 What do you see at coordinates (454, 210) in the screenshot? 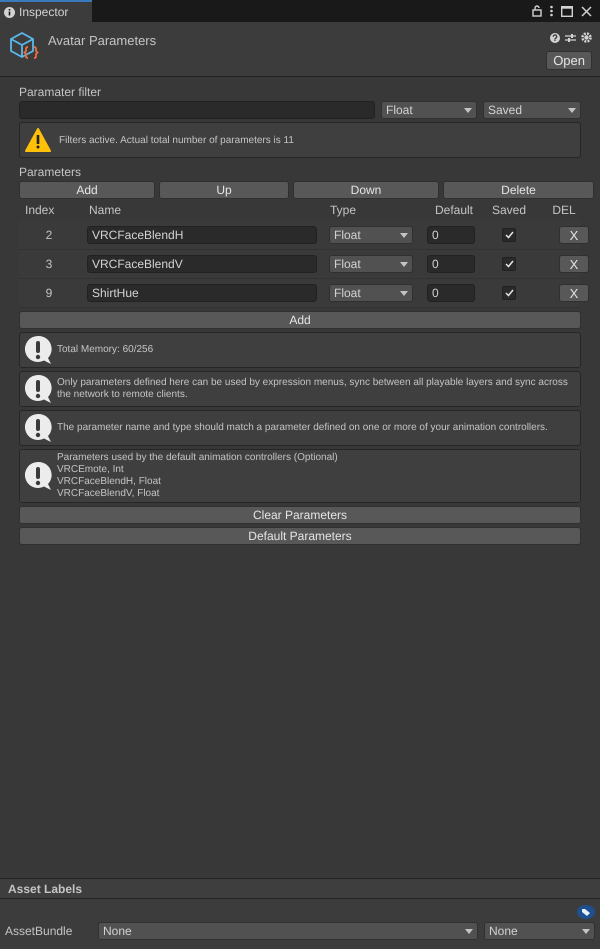
I see `column-header: Default` at bounding box center [454, 210].